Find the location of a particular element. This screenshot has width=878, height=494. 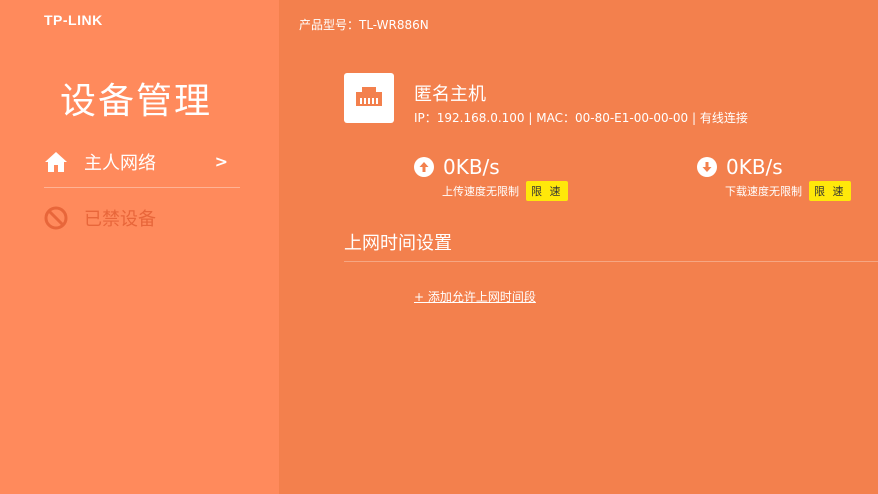

upload-speed-value: 0KB/s is located at coordinates (471, 167).